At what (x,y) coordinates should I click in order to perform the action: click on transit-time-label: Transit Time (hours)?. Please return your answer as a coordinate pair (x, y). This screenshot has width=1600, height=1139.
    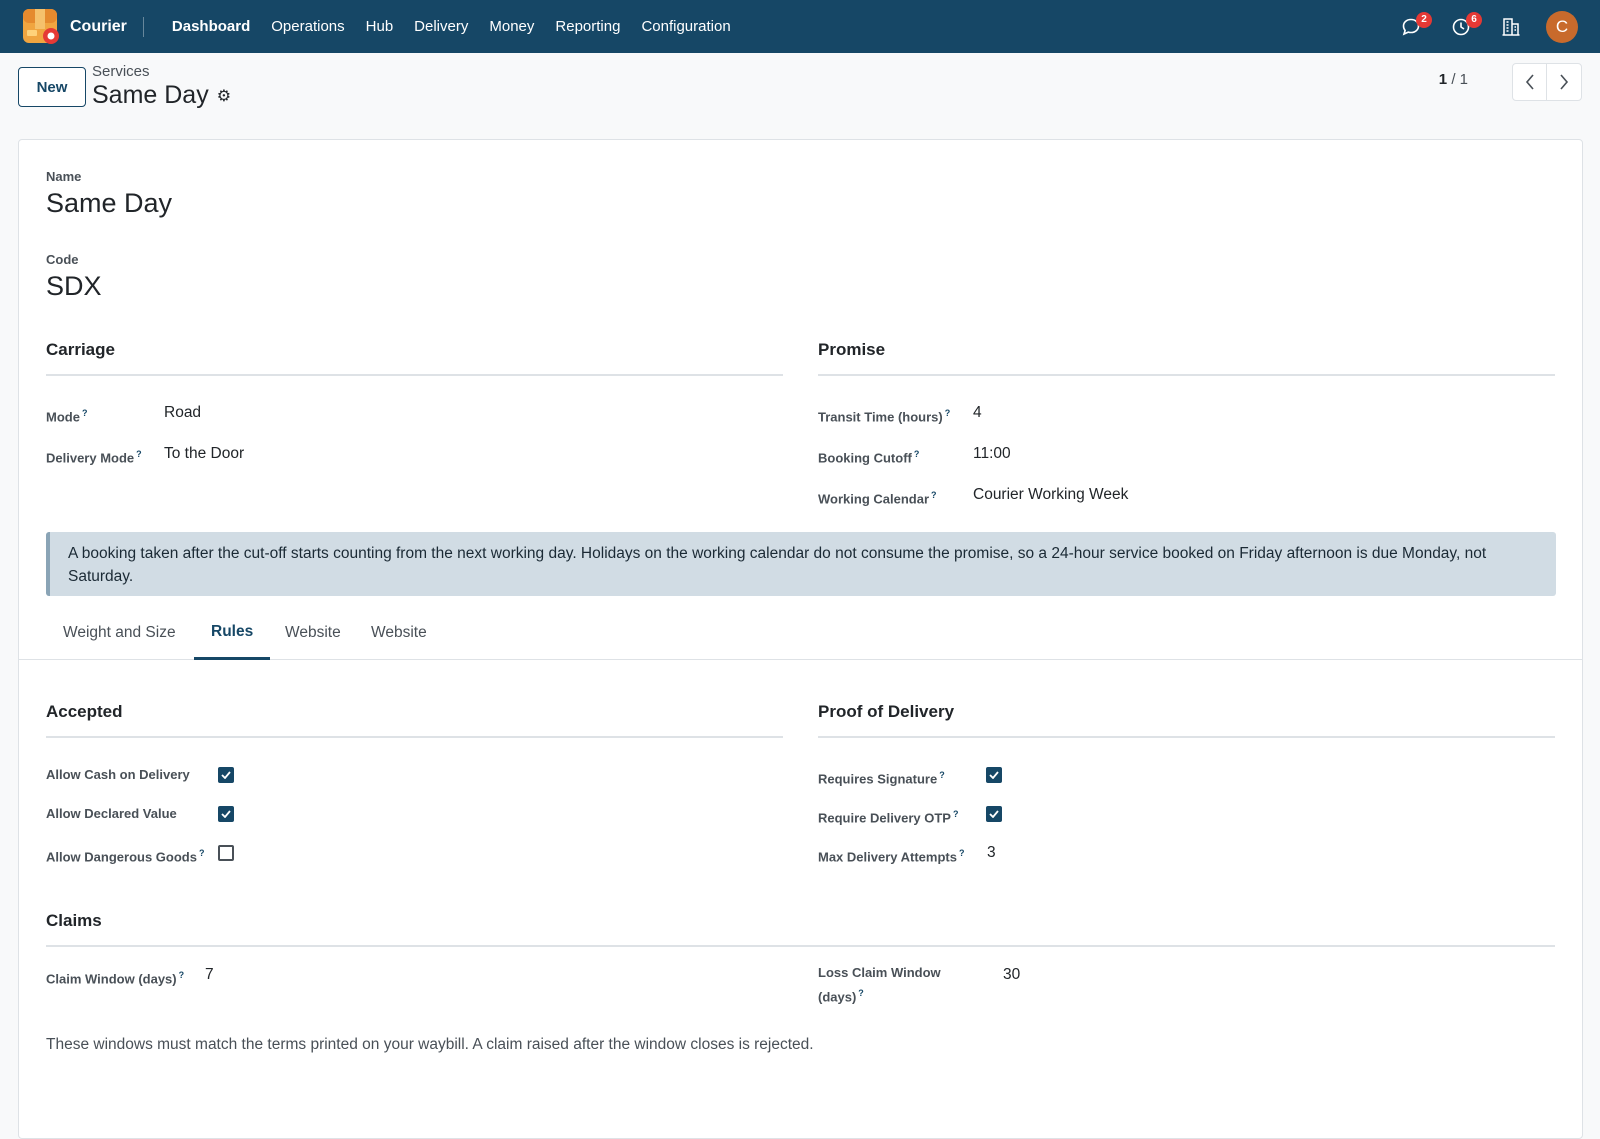
    Looking at the image, I should click on (884, 416).